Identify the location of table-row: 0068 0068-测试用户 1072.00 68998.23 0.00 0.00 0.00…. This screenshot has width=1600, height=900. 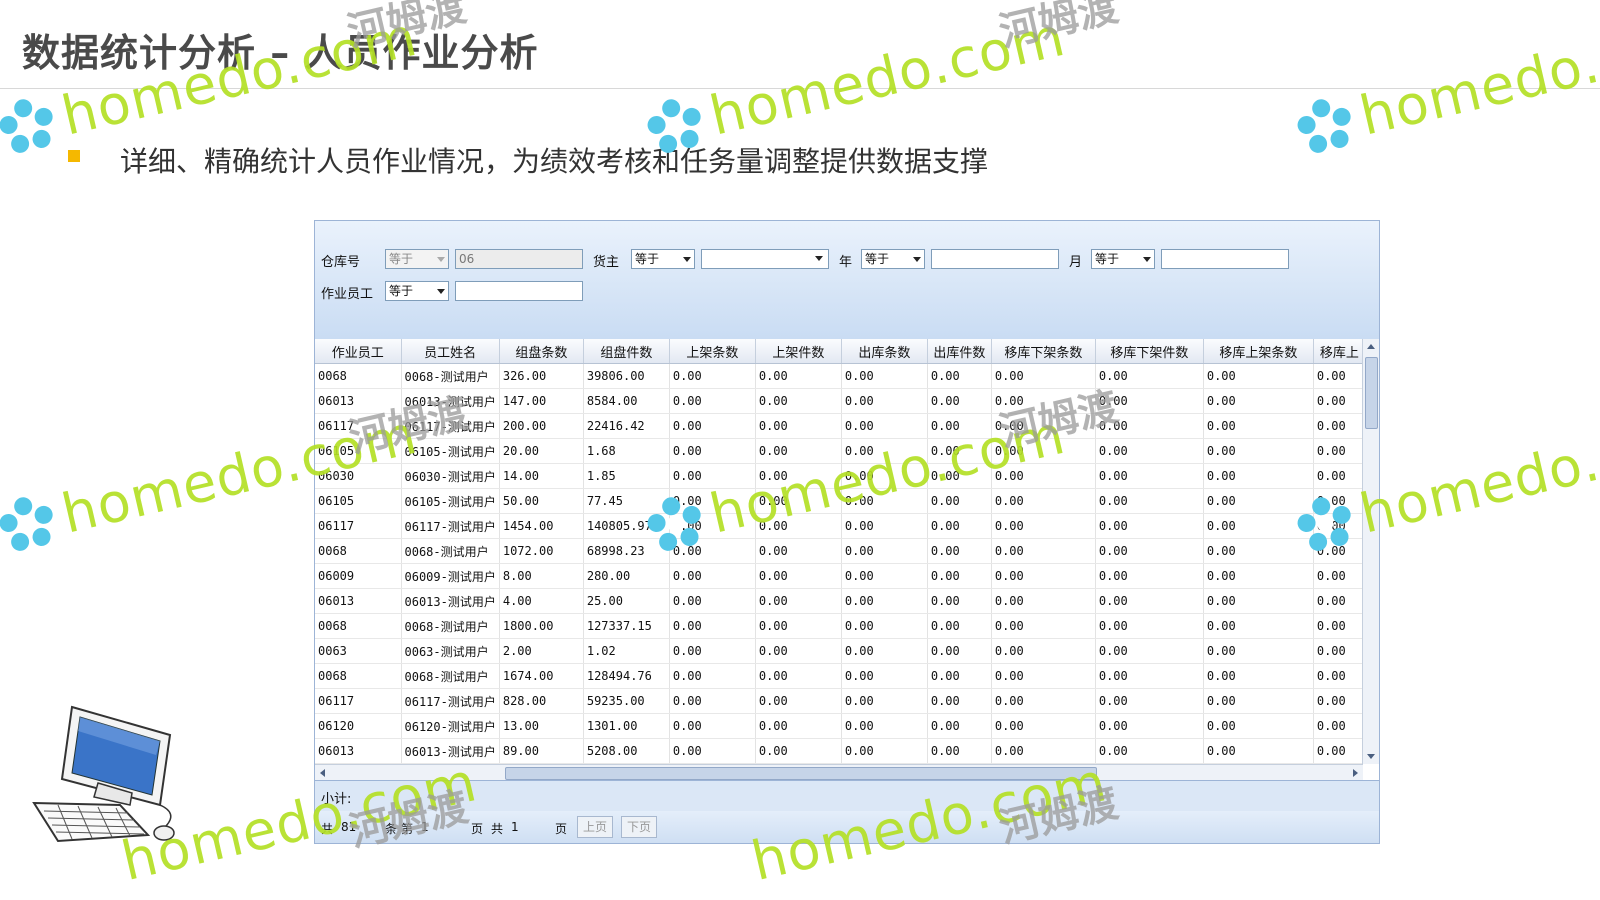
(840, 551).